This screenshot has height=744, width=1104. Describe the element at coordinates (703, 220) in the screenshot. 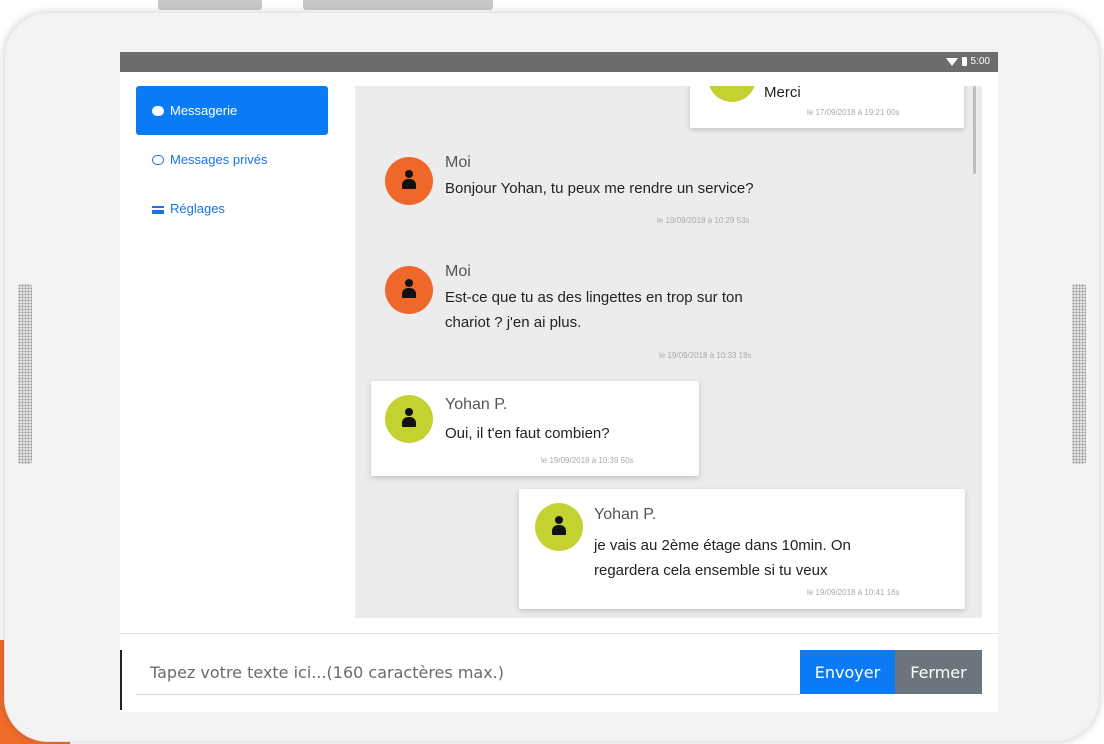

I see `message-timestamp: le 19/09/2018 à 10:29 53s` at that location.